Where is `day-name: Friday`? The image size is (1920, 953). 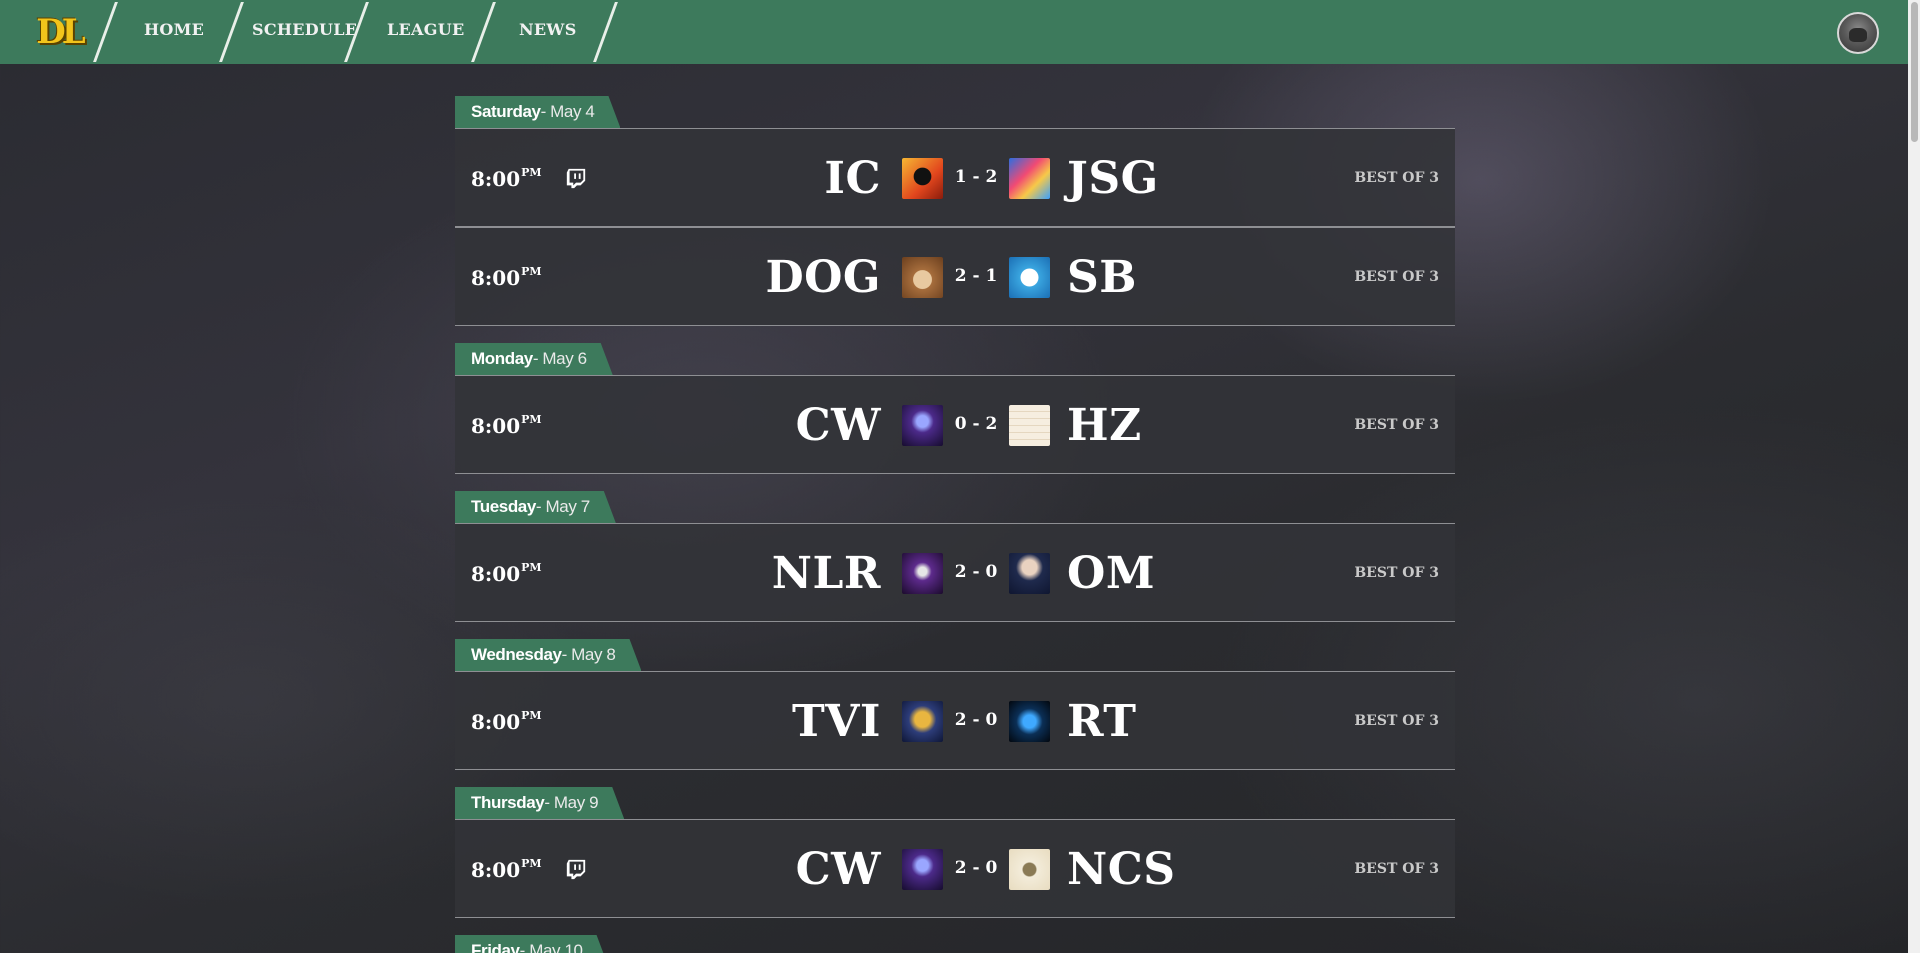
day-name: Friday is located at coordinates (495, 947).